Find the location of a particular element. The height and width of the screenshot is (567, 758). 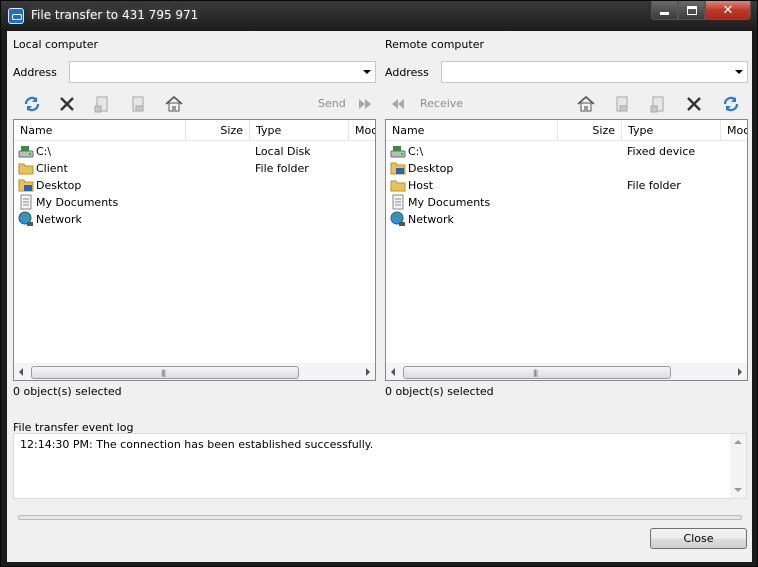

list-item: C:\ Local Disk is located at coordinates (194, 151).